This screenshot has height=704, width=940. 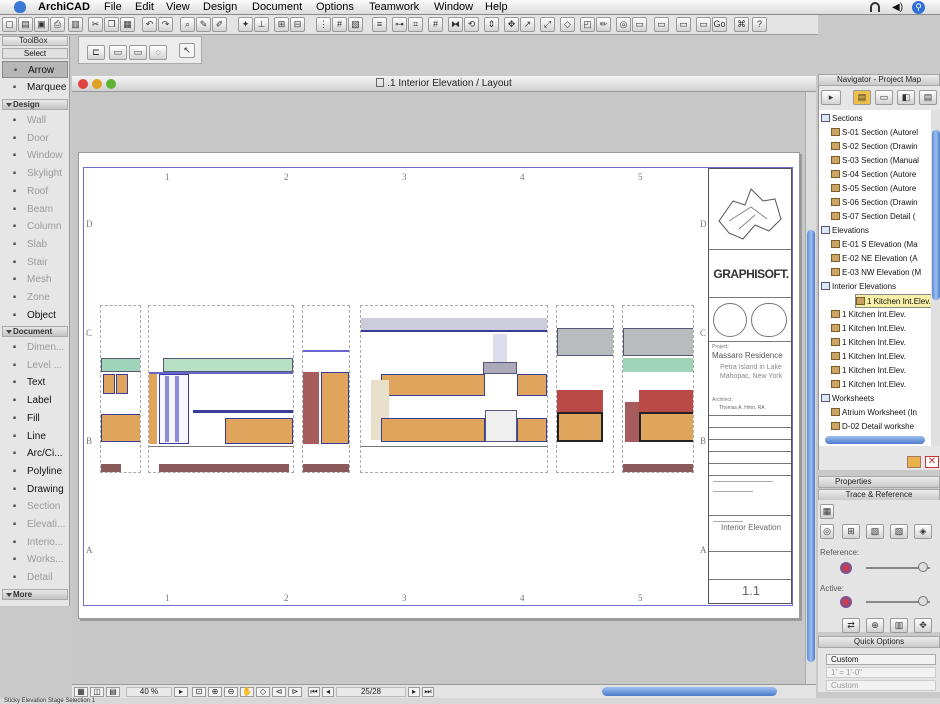 What do you see at coordinates (97, 84) in the screenshot?
I see `minimize-window-icon` at bounding box center [97, 84].